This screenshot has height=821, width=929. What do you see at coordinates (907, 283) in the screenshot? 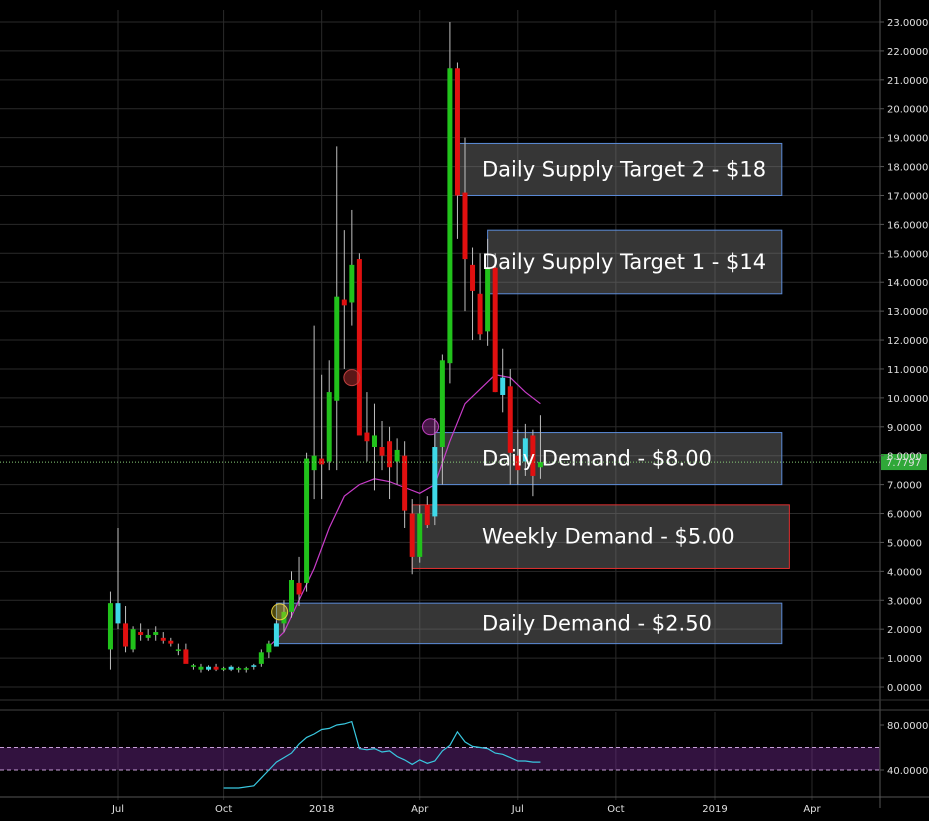
I see `y-tick-label: 14.0000` at bounding box center [907, 283].